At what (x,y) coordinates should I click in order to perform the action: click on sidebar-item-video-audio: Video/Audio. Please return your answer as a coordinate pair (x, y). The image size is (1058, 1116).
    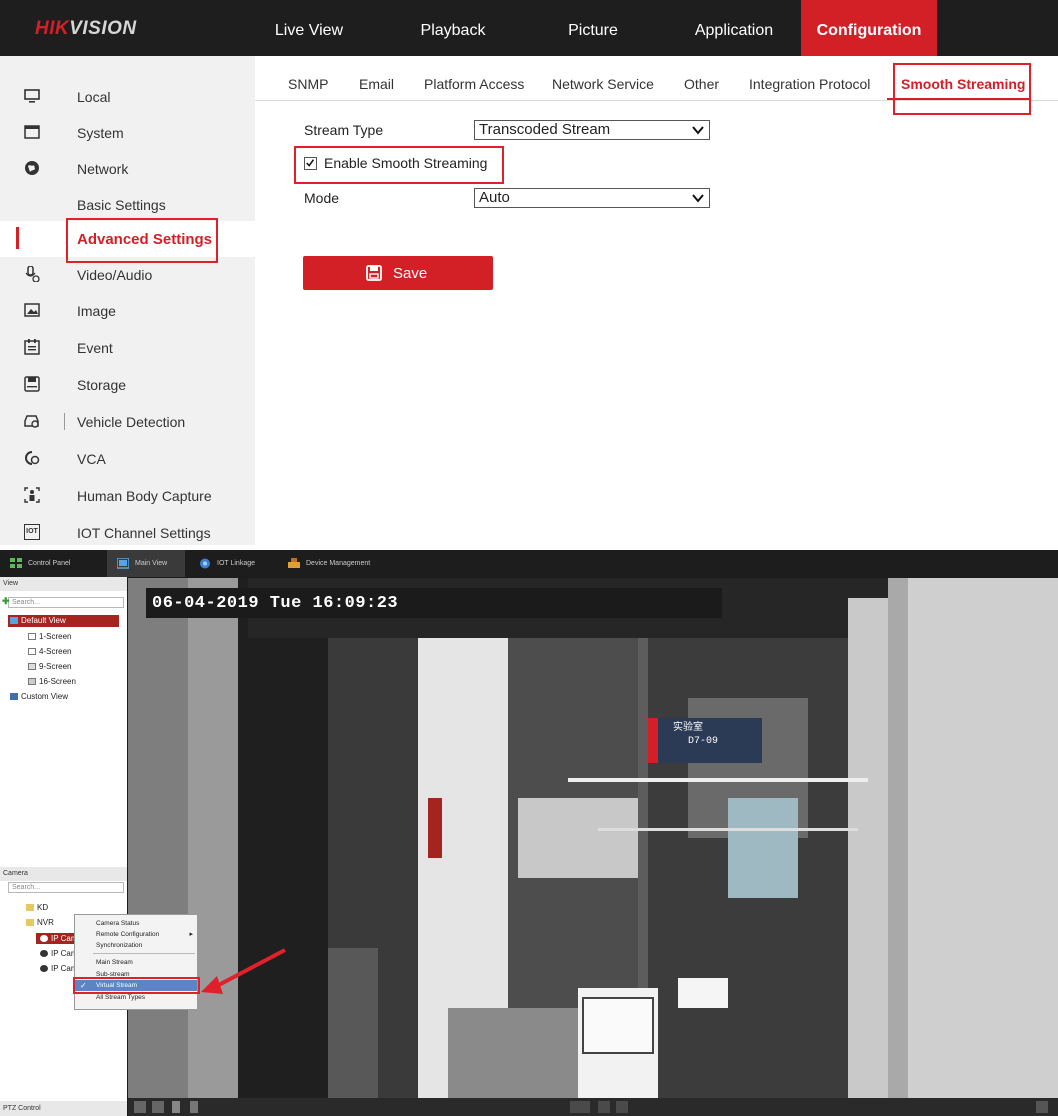
    Looking at the image, I should click on (127, 275).